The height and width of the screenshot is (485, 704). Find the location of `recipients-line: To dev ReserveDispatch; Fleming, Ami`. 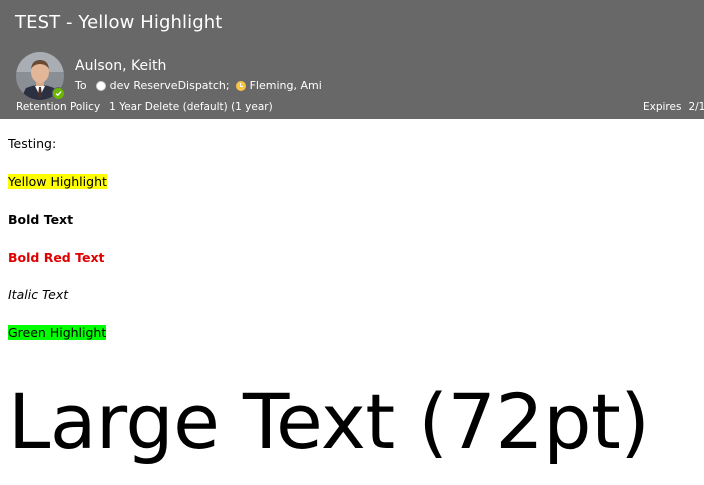

recipients-line: To dev ReserveDispatch; Fleming, Ami is located at coordinates (198, 85).